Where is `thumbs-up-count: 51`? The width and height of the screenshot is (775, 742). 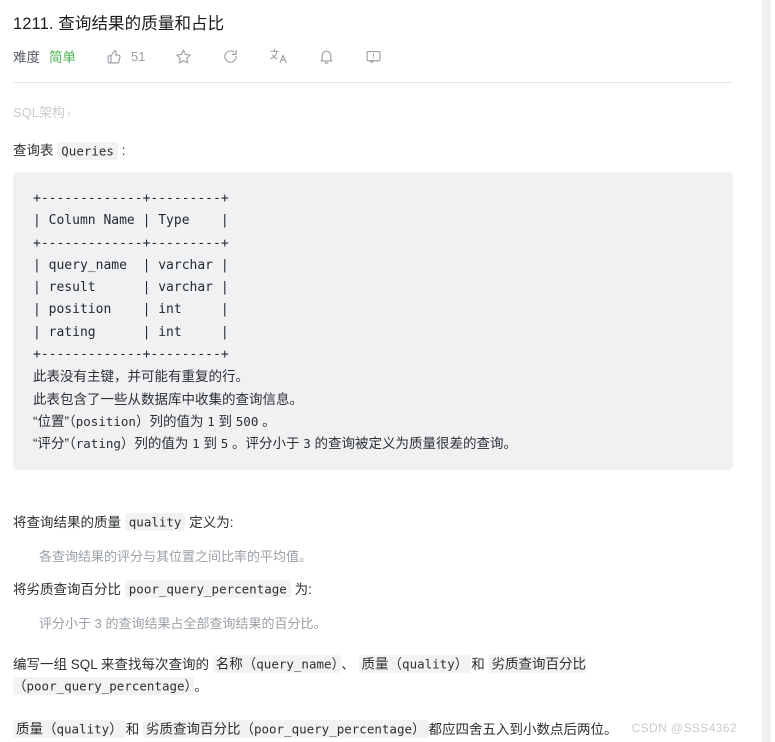
thumbs-up-count: 51 is located at coordinates (138, 56).